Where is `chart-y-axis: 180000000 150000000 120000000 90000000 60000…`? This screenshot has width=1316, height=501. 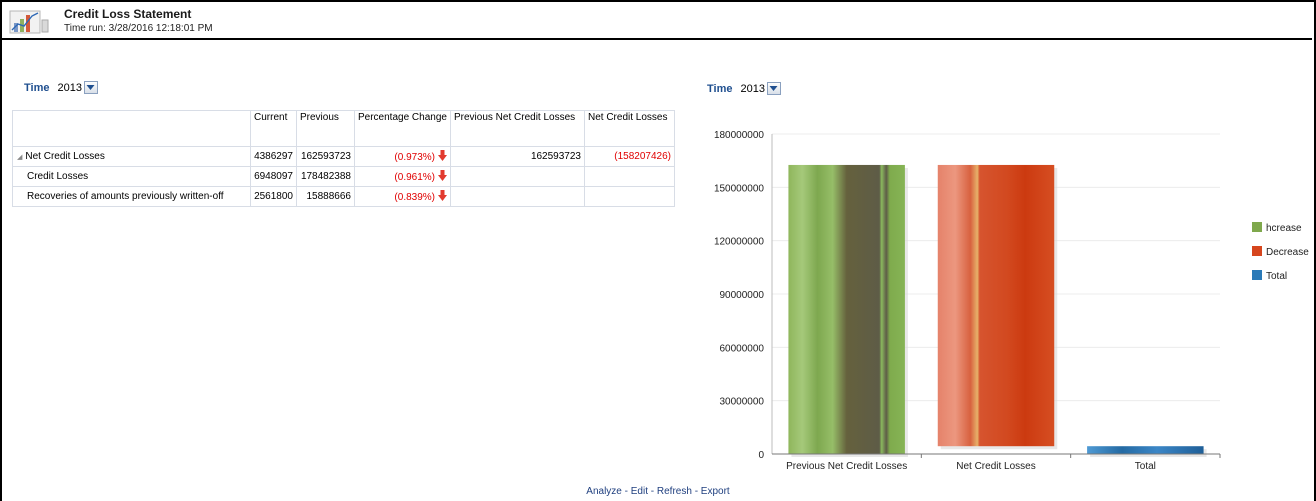 chart-y-axis: 180000000 150000000 120000000 90000000 60000… is located at coordinates (743, 295).